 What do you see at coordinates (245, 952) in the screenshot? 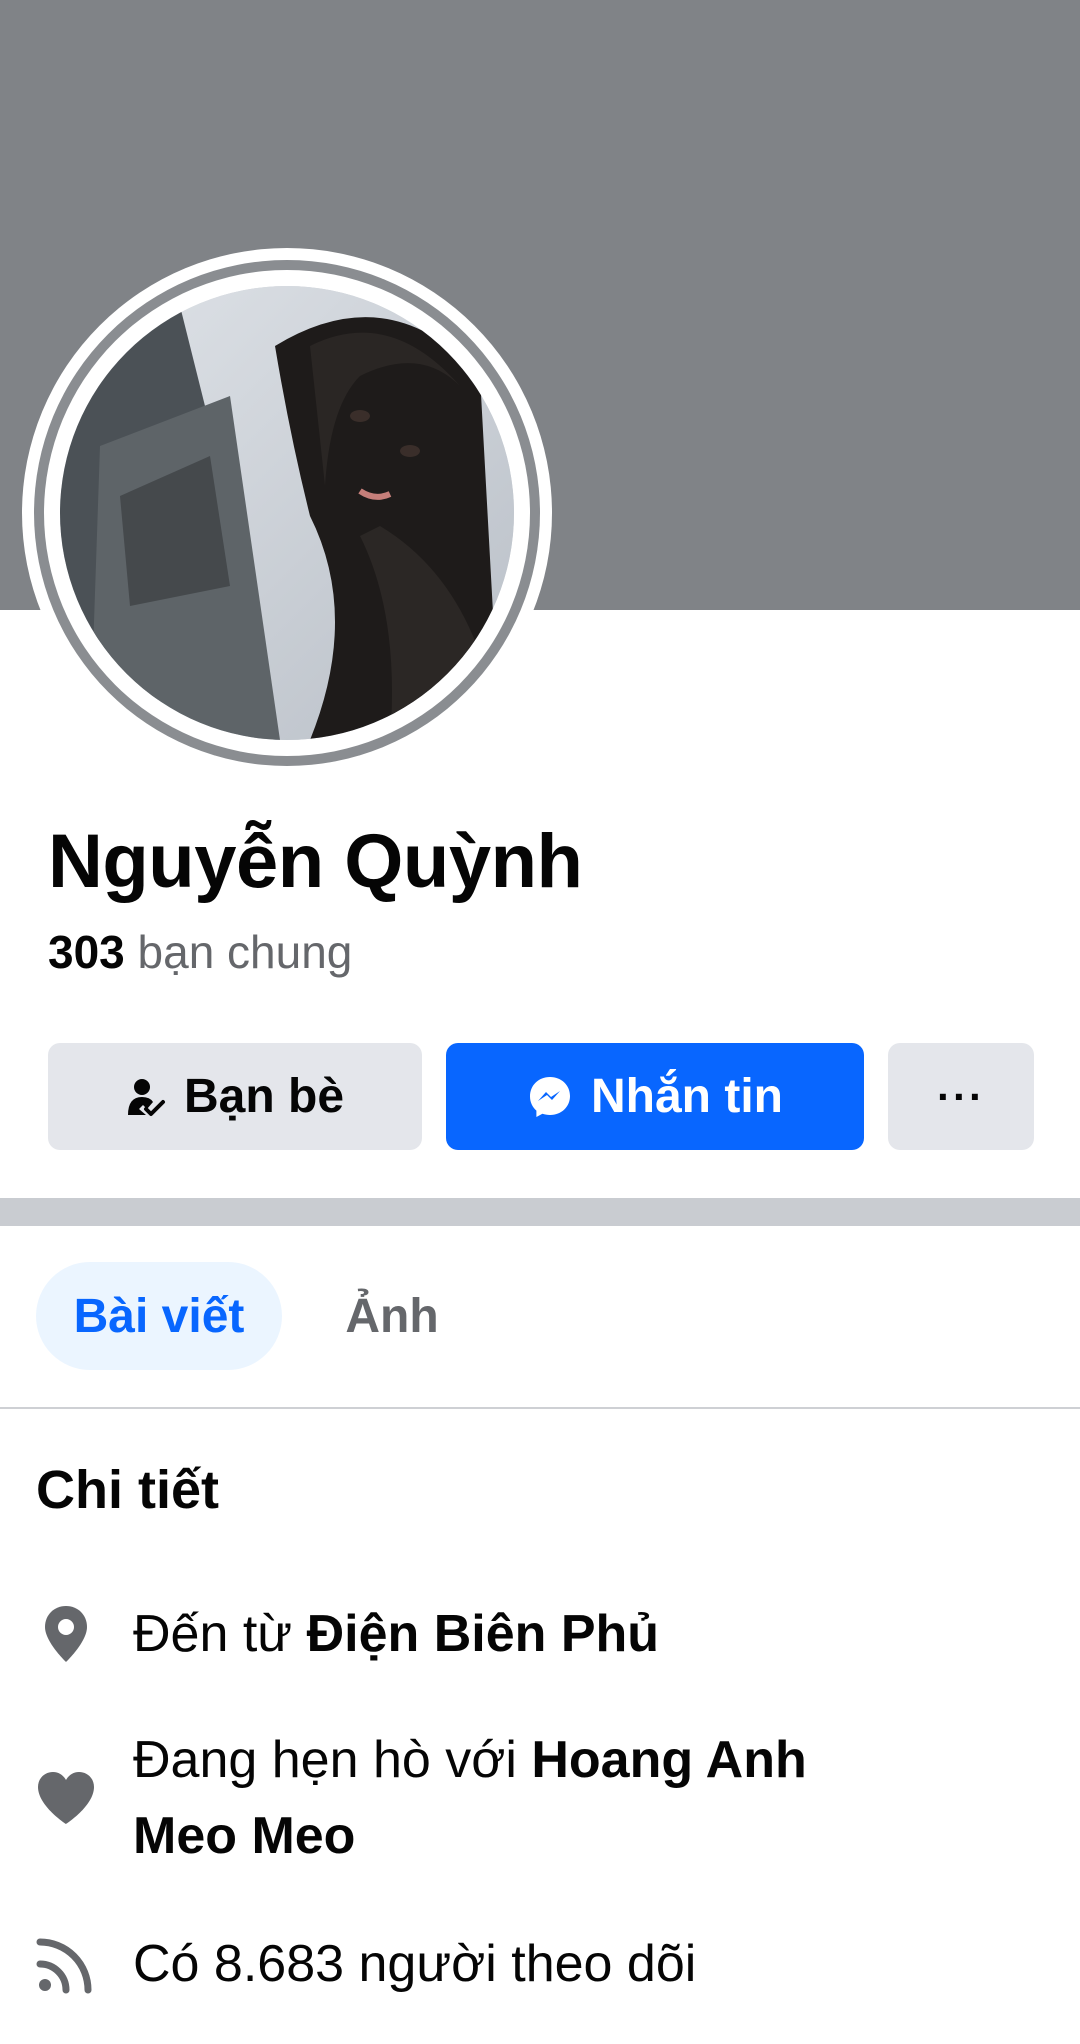
I see `mutual-friends-label: bạn chung` at bounding box center [245, 952].